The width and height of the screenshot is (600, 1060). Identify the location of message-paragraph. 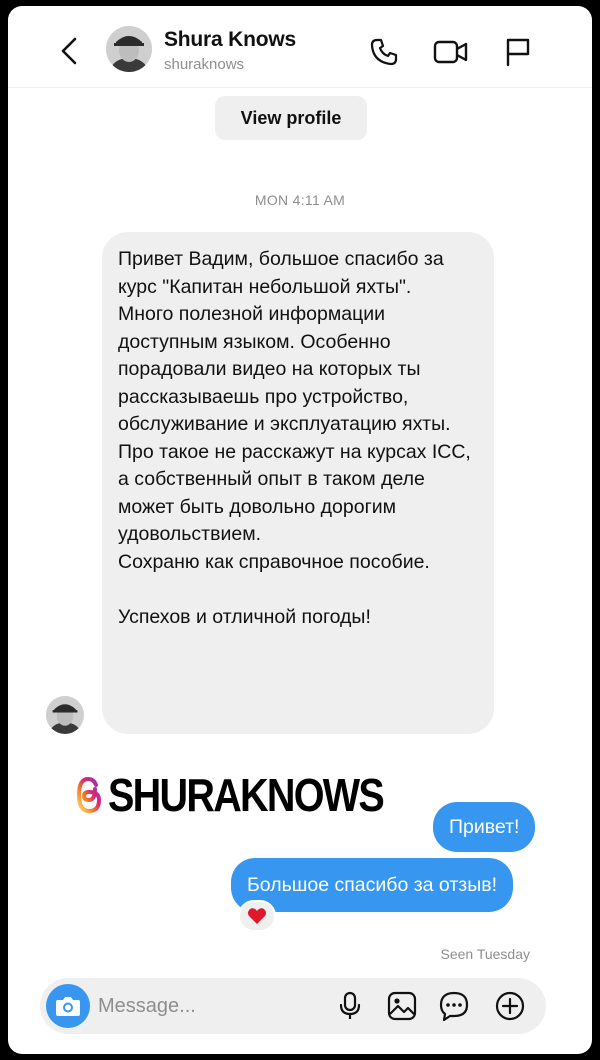
(298, 590).